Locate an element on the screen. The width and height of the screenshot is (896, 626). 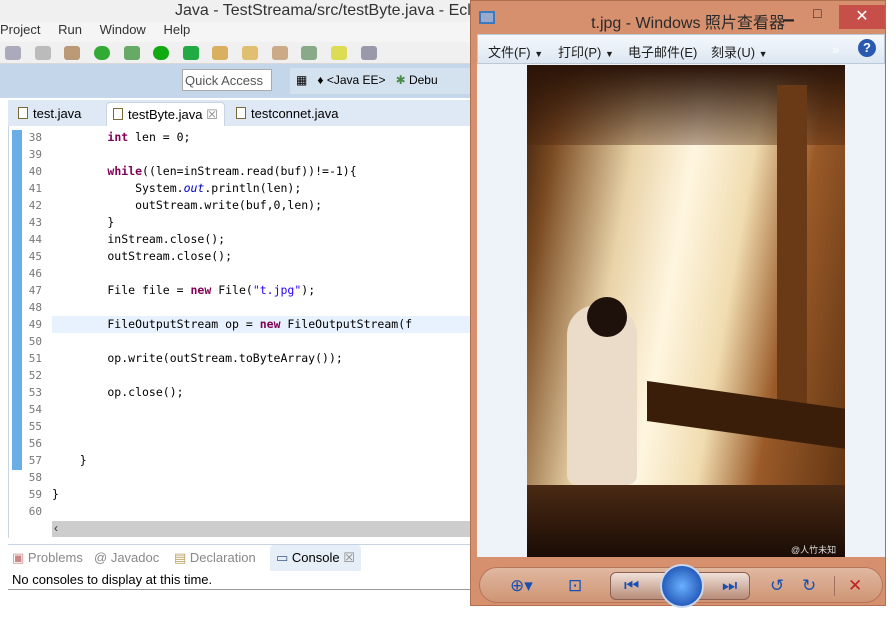
menu-window: Window is located at coordinates (123, 29).